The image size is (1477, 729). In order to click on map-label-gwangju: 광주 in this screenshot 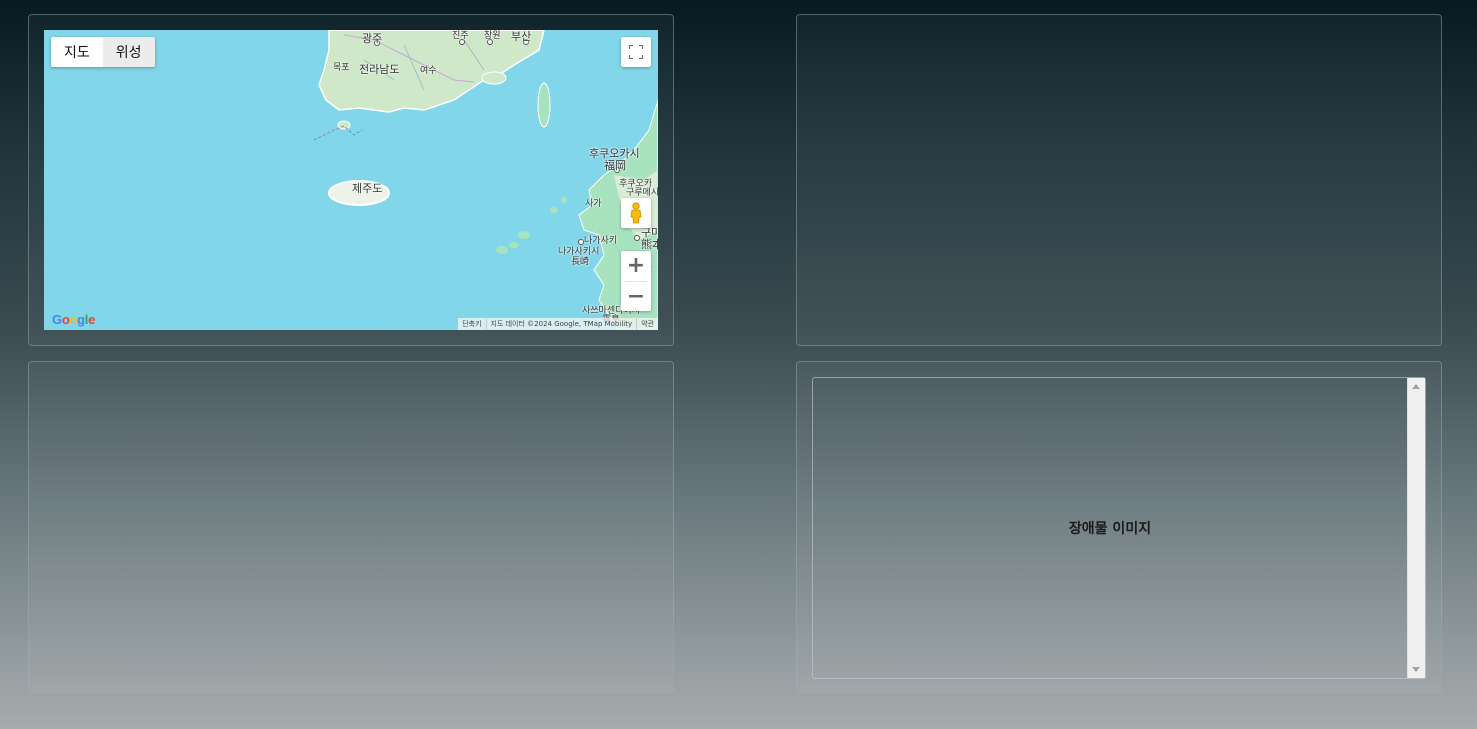, I will do `click(372, 38)`.